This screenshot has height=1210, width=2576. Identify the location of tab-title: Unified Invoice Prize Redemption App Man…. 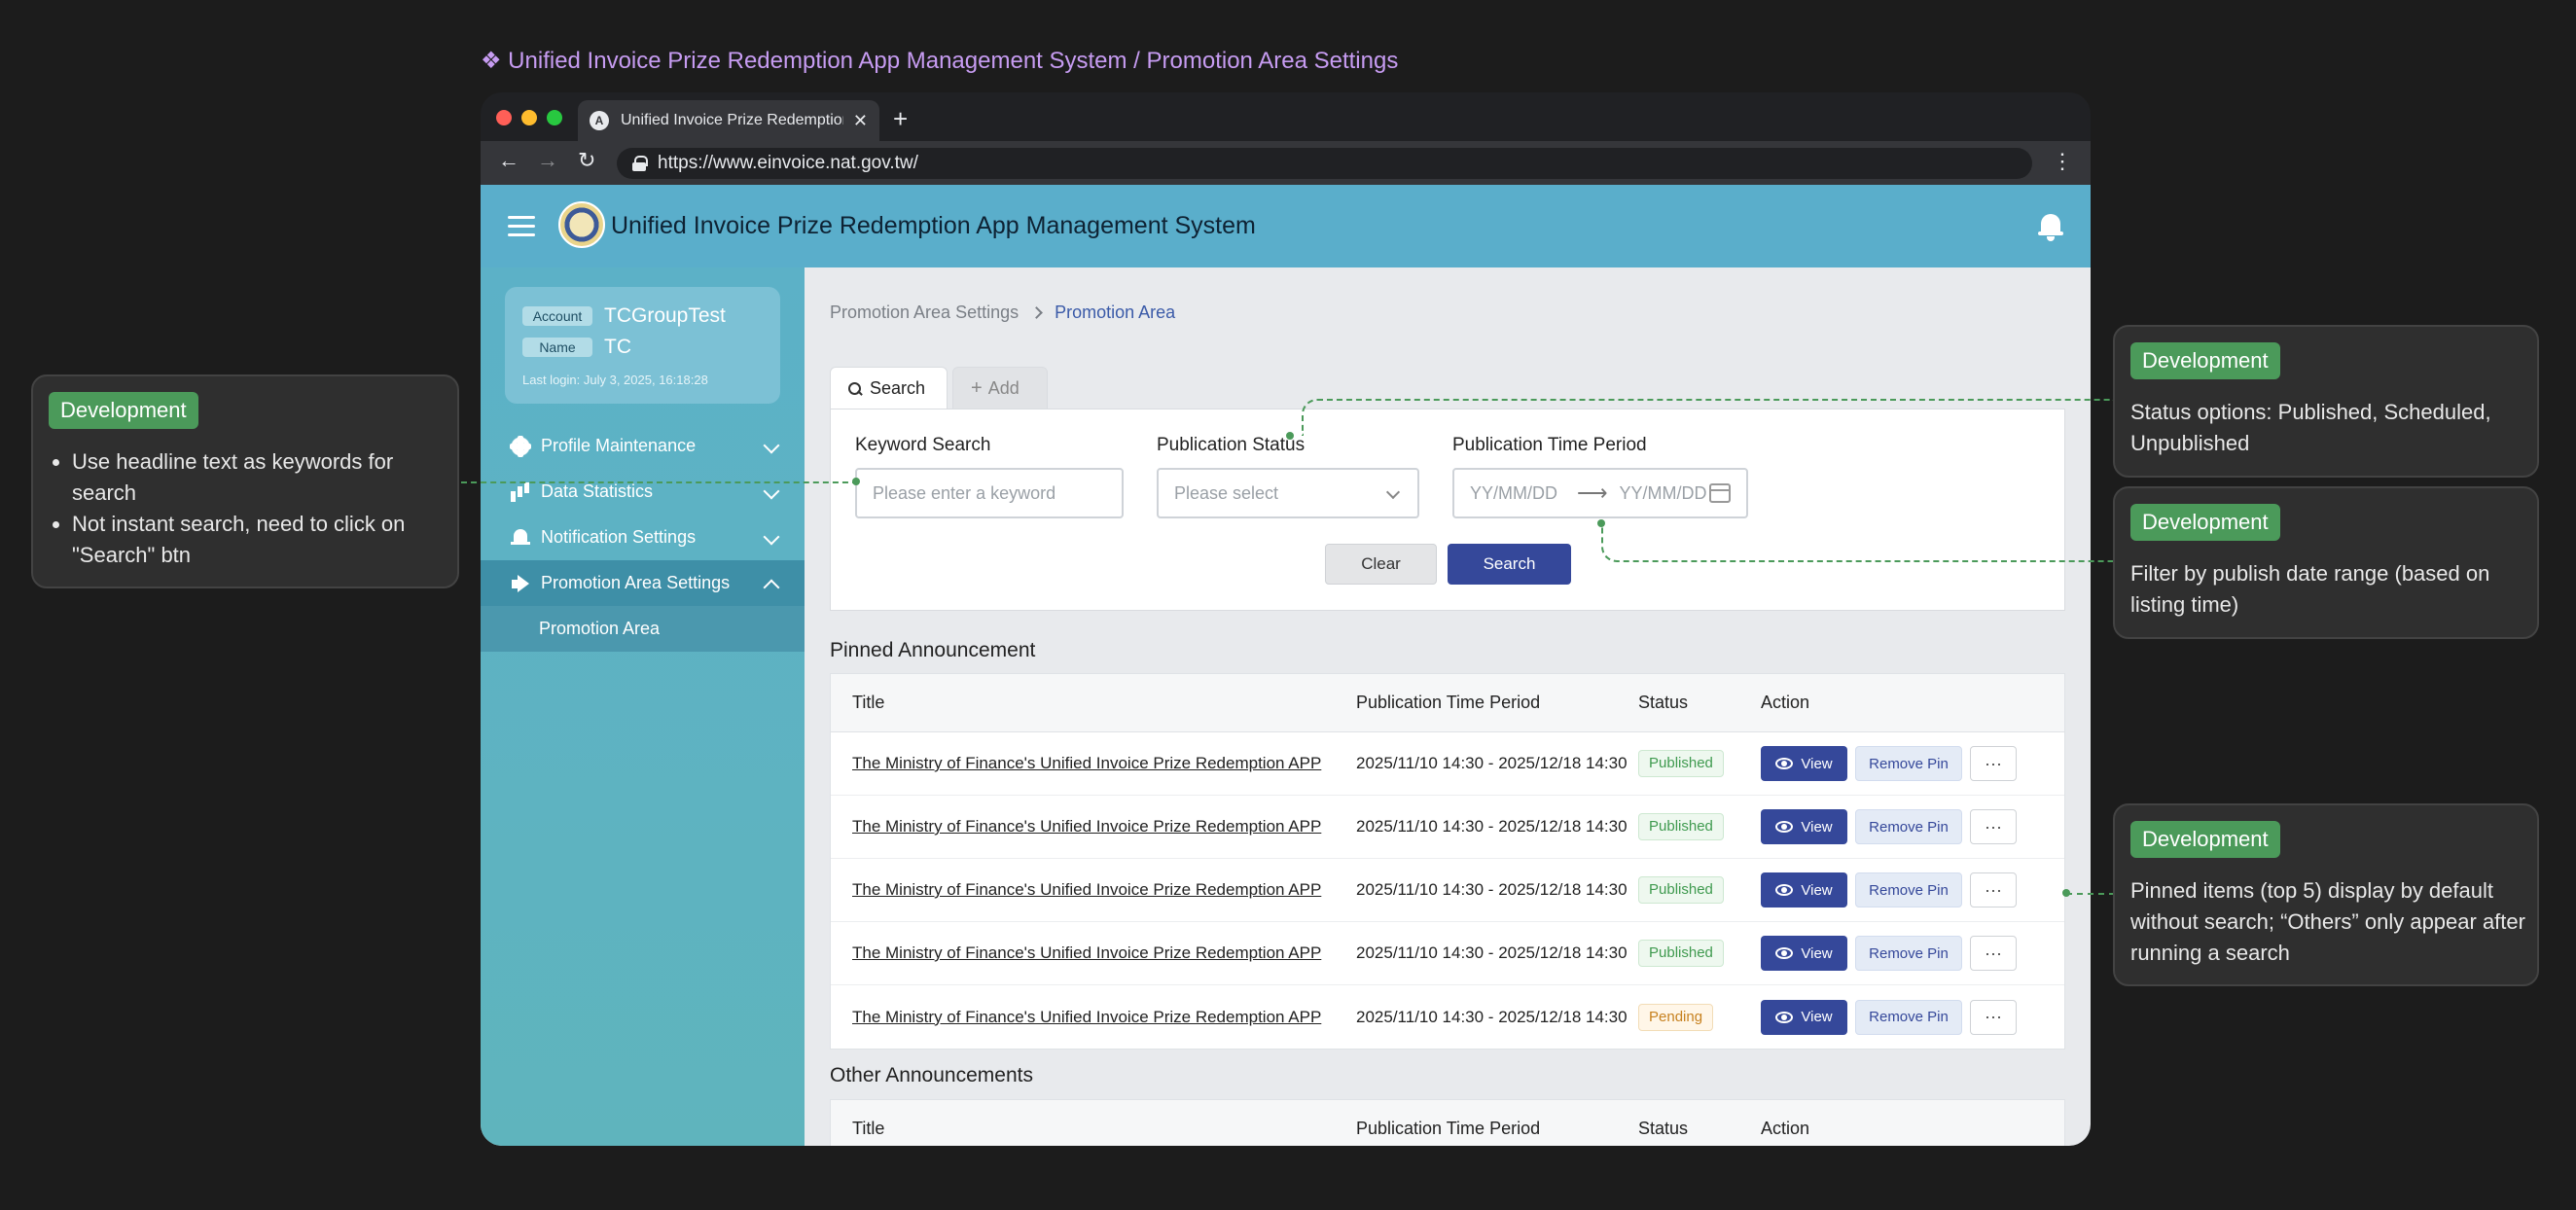
(732, 120).